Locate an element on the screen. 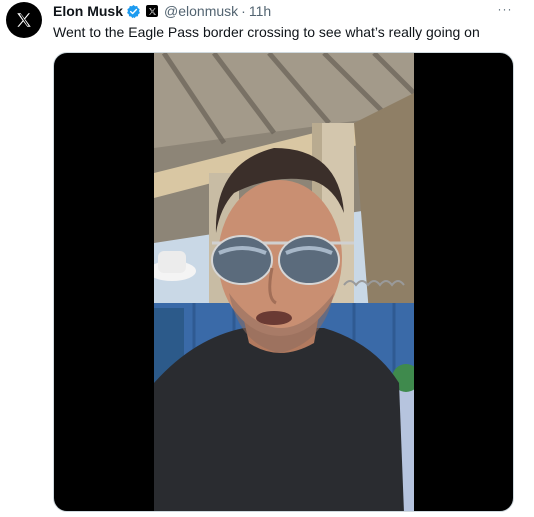  timestamp: 11h is located at coordinates (260, 11).